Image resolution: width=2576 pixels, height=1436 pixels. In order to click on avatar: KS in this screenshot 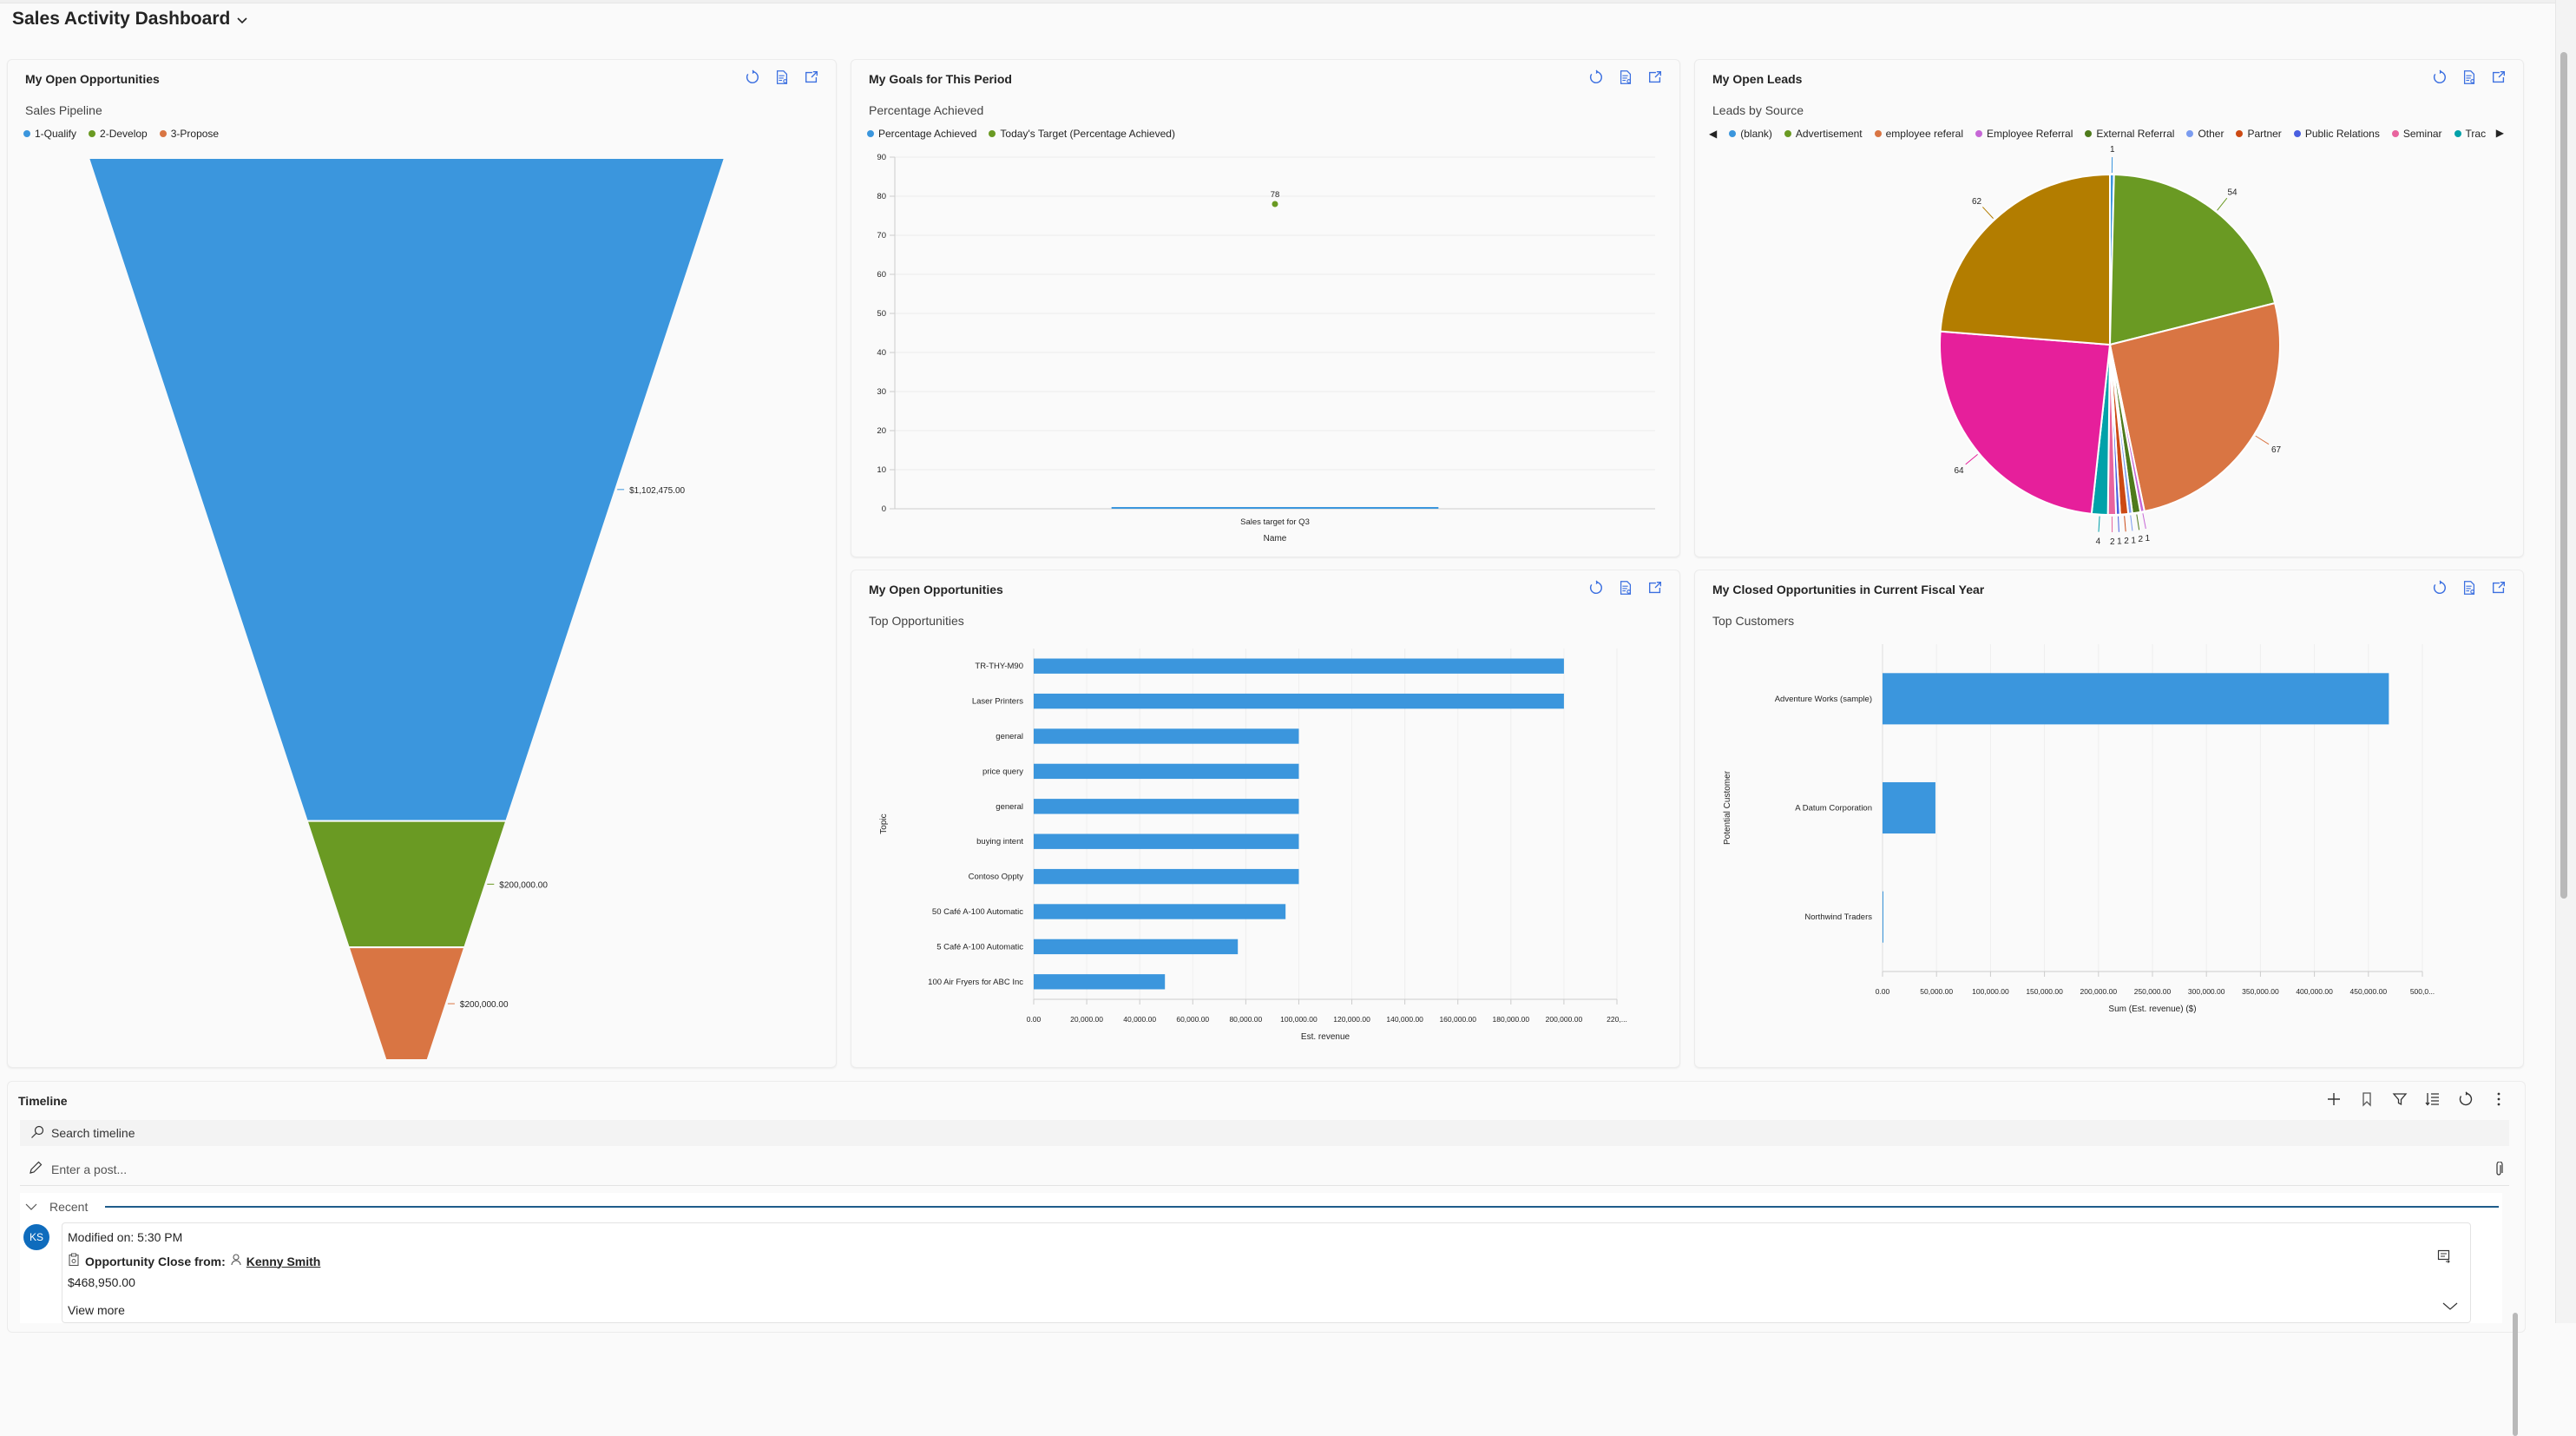, I will do `click(36, 1237)`.